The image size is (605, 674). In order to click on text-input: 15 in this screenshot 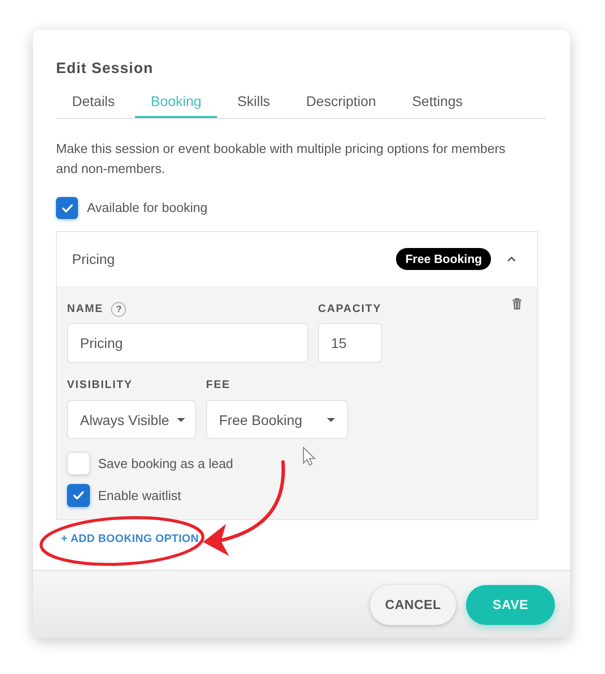, I will do `click(350, 343)`.